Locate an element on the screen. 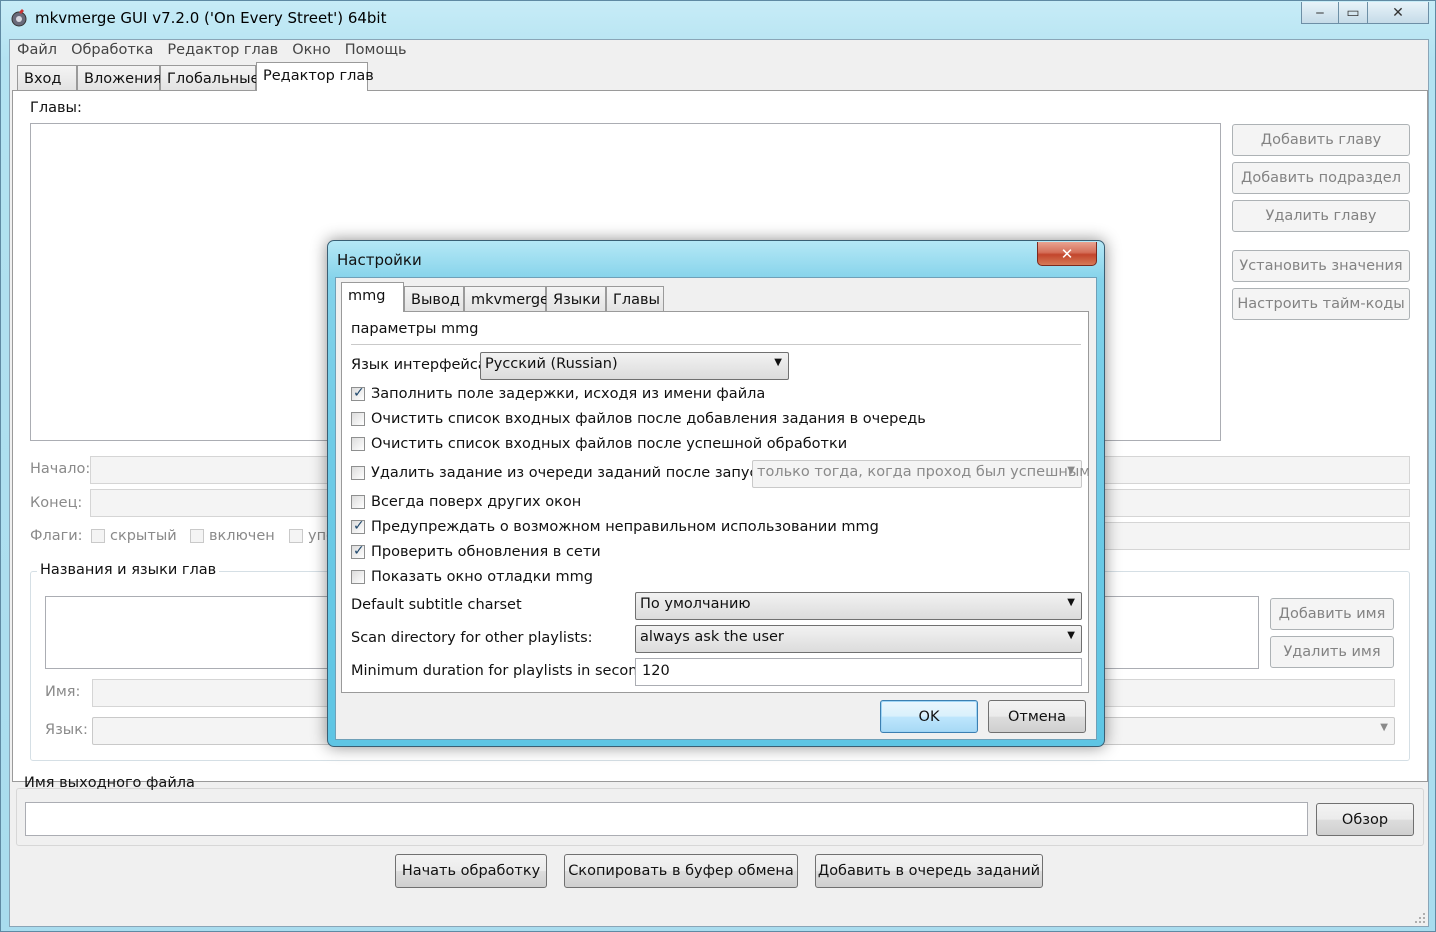 The width and height of the screenshot is (1436, 932). add-chapter-button: Добавить главу is located at coordinates (1321, 140).